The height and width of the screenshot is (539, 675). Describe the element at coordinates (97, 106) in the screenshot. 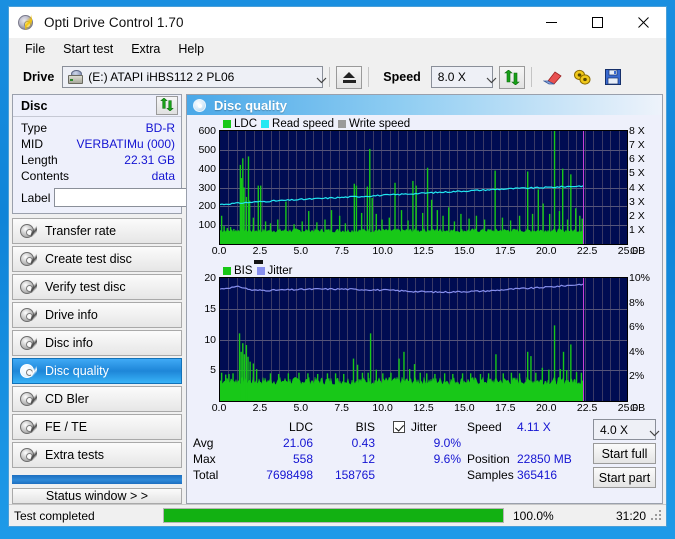

I see `disc-info-header: Disc` at that location.